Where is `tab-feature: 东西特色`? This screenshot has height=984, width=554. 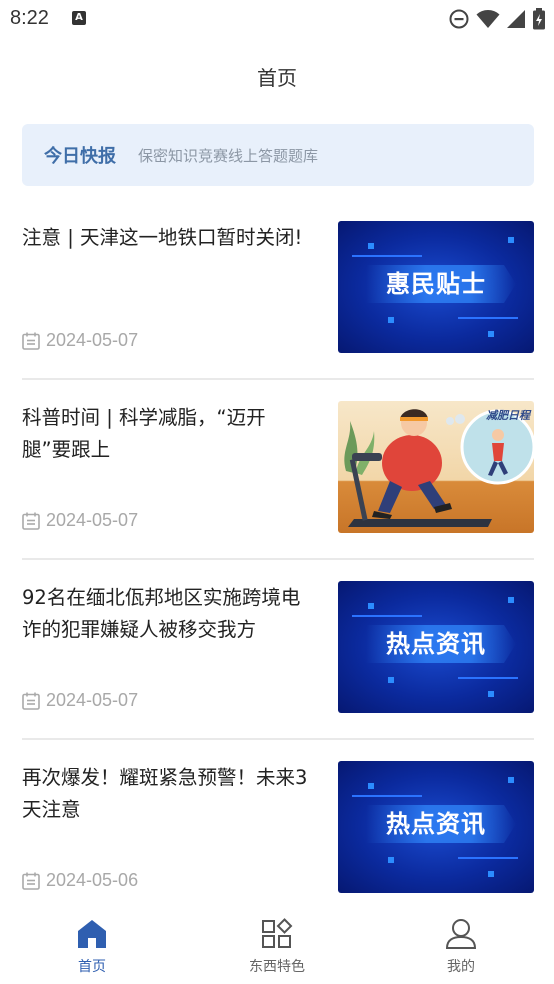 tab-feature: 东西特色 is located at coordinates (277, 947).